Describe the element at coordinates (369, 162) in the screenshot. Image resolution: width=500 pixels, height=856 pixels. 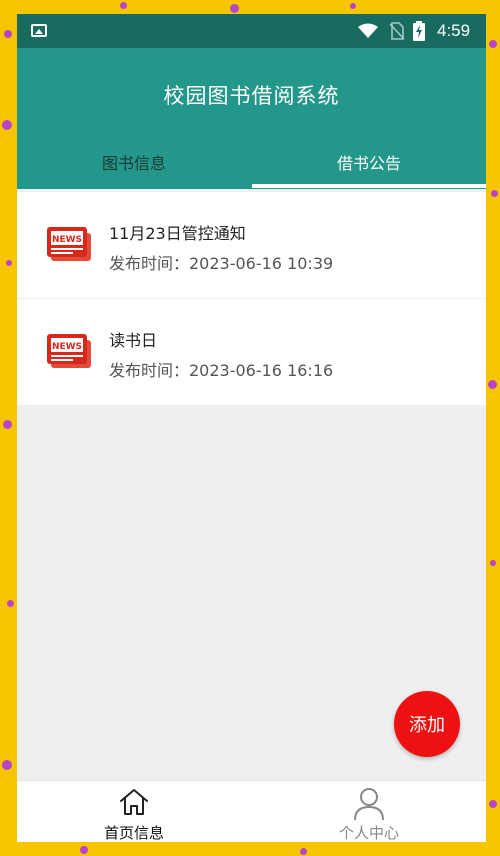
I see `tab-borrow-announcement: 借书公告` at that location.